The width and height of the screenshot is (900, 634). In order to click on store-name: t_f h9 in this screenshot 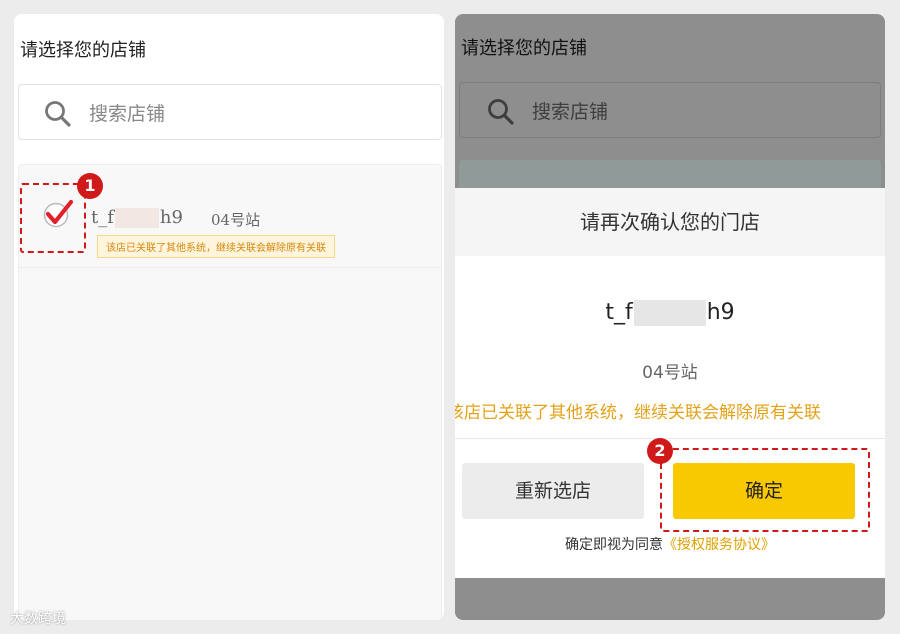, I will do `click(137, 217)`.